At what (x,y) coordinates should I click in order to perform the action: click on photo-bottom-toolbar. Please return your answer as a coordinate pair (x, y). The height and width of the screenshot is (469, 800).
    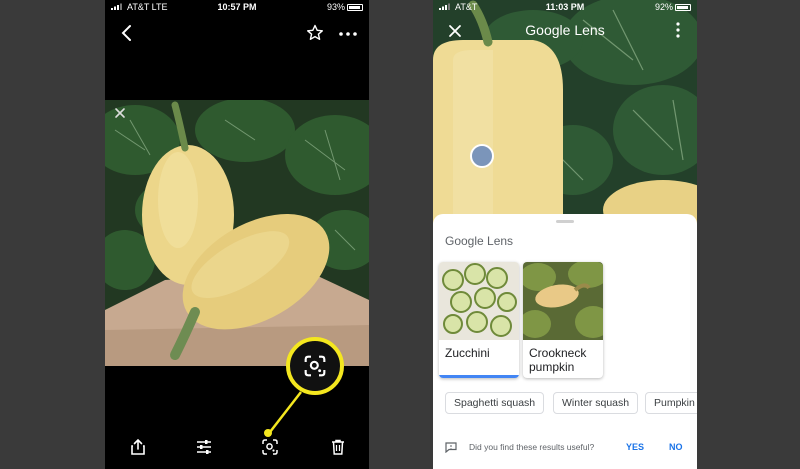
    Looking at the image, I should click on (237, 448).